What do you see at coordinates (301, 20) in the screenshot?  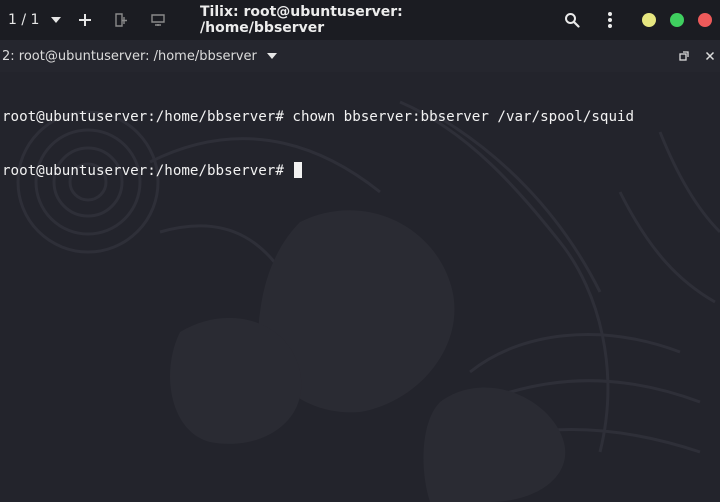 I see `window-title: Tilix: root@ubuntuserver: /home/bbserver` at bounding box center [301, 20].